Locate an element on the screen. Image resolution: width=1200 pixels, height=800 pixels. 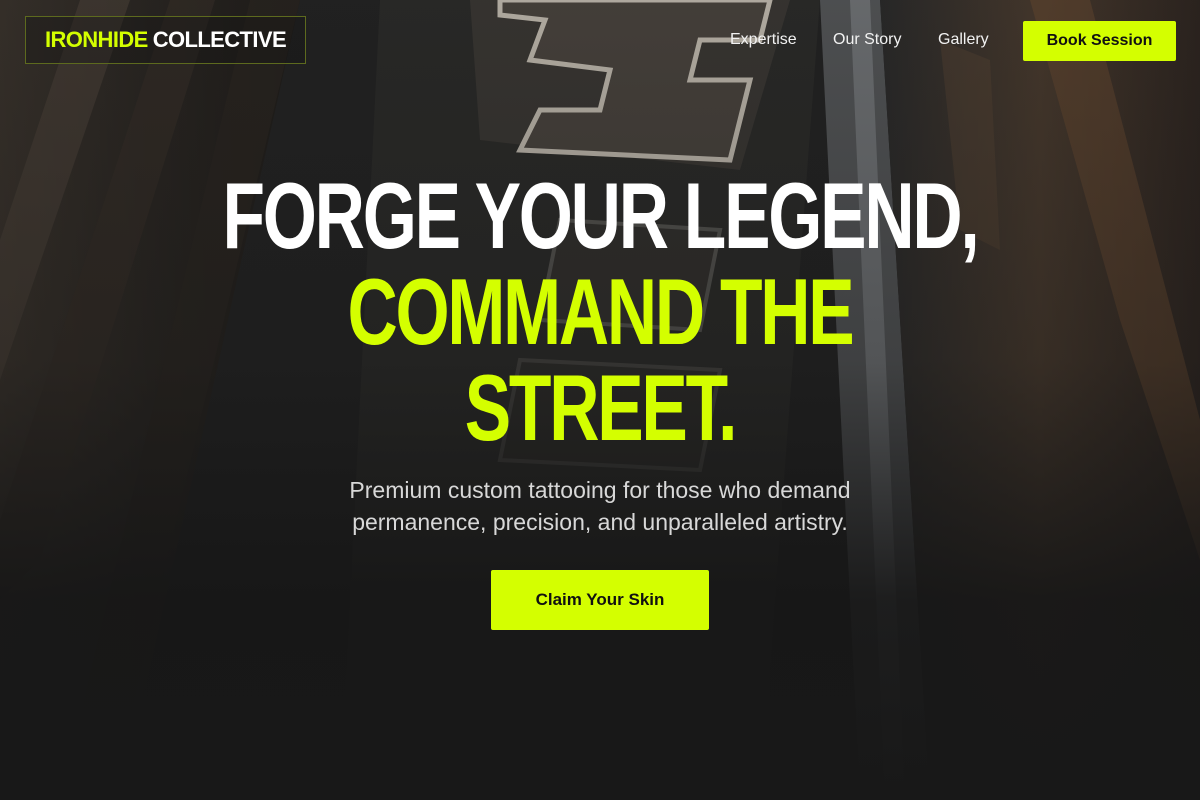
nav-link-expertise: Expertise is located at coordinates (763, 40).